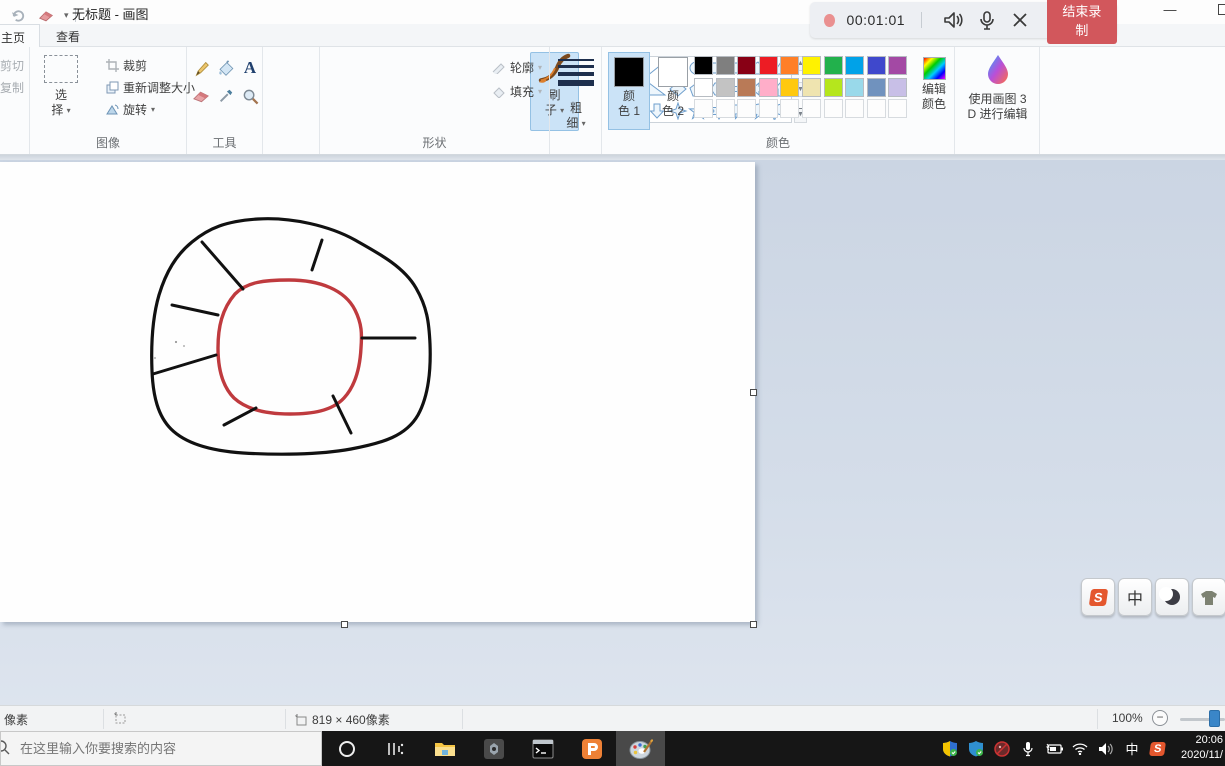  Describe the element at coordinates (673, 72) in the screenshot. I see `color2-swatch` at that location.